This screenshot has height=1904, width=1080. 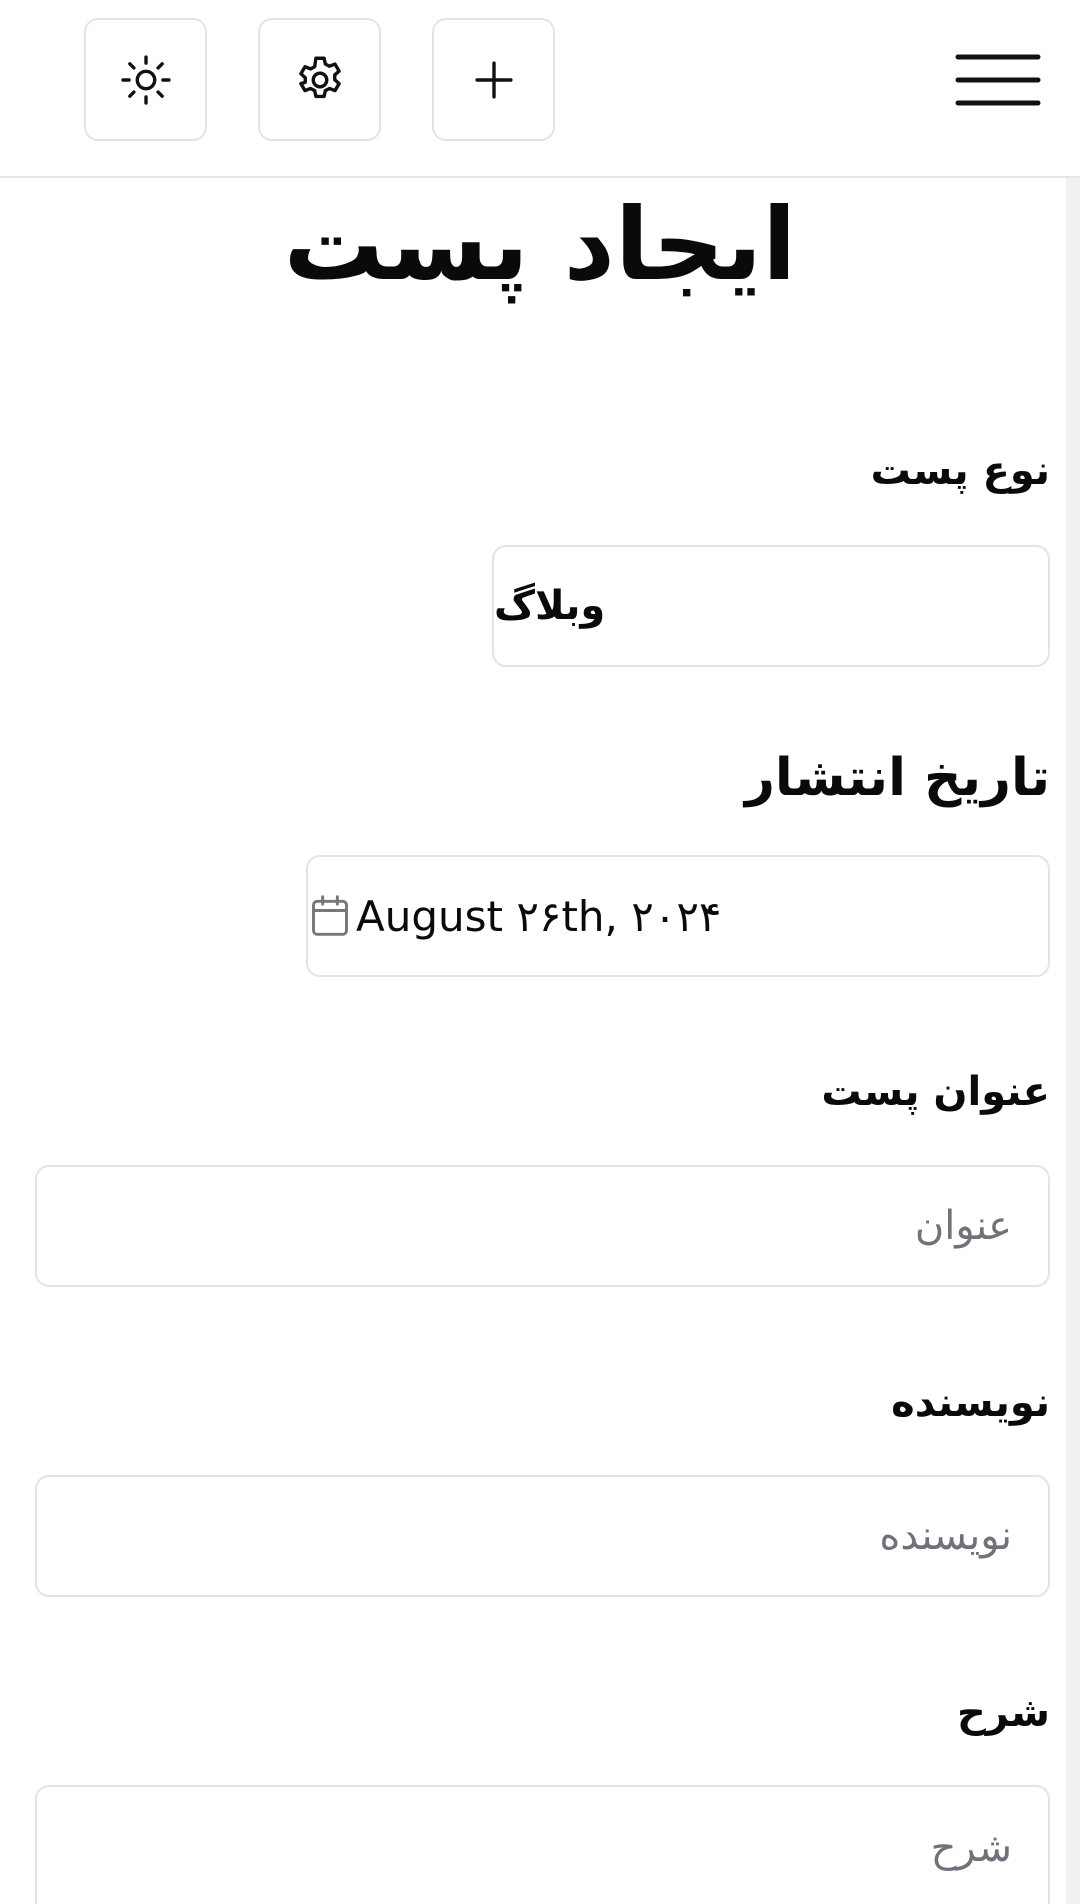 I want to click on theme-toggle-button, so click(x=145, y=79).